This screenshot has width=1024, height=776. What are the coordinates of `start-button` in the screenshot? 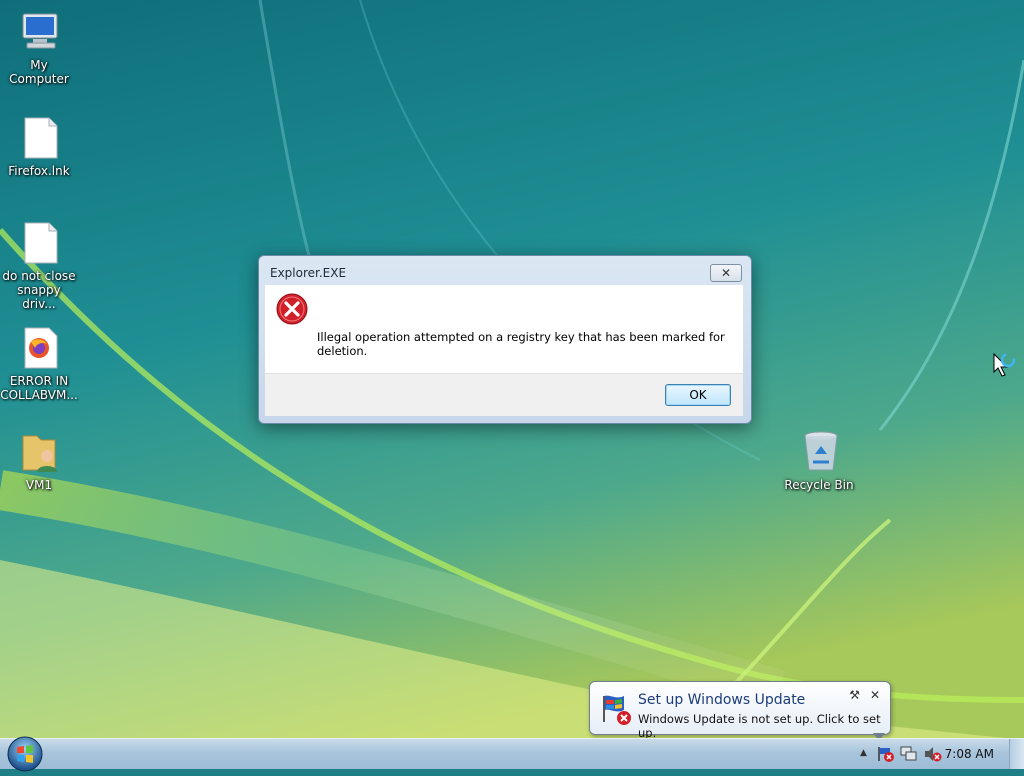 It's located at (25, 755).